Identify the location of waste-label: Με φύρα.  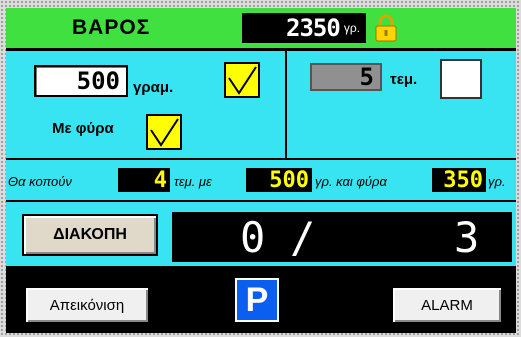
(83, 128).